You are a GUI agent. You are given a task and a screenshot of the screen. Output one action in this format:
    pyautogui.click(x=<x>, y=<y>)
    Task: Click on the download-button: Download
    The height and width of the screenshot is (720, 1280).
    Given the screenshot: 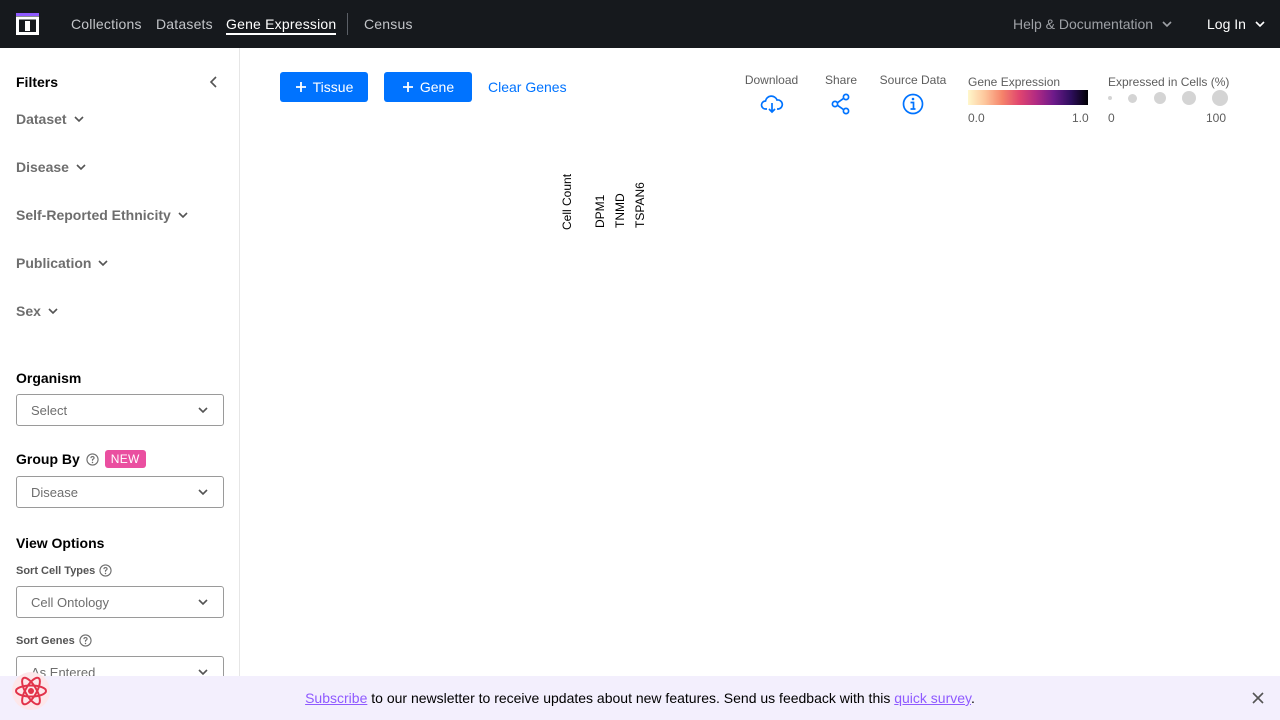 What is the action you would take?
    pyautogui.click(x=771, y=94)
    